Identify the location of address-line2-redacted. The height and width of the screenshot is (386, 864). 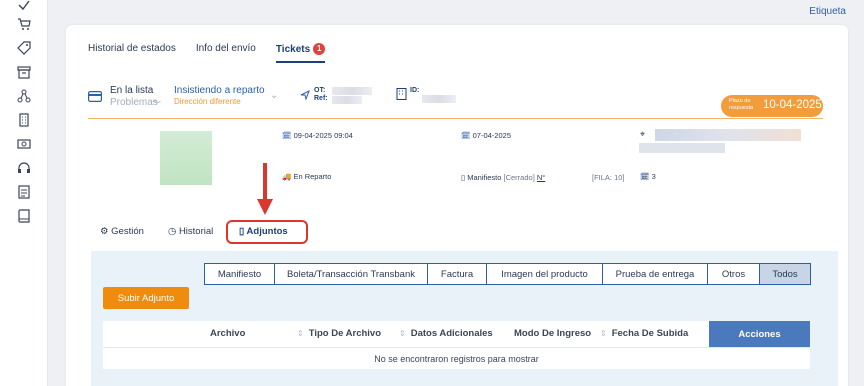
(682, 148).